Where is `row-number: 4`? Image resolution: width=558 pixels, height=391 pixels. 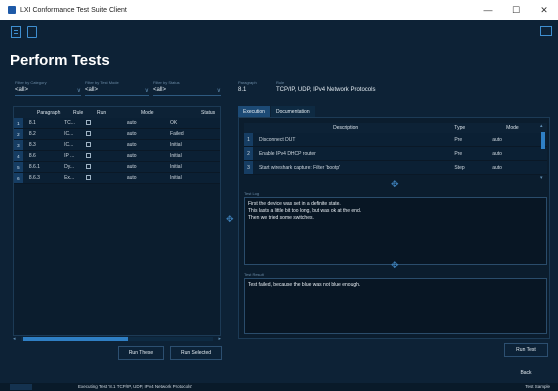 row-number: 4 is located at coordinates (18, 156).